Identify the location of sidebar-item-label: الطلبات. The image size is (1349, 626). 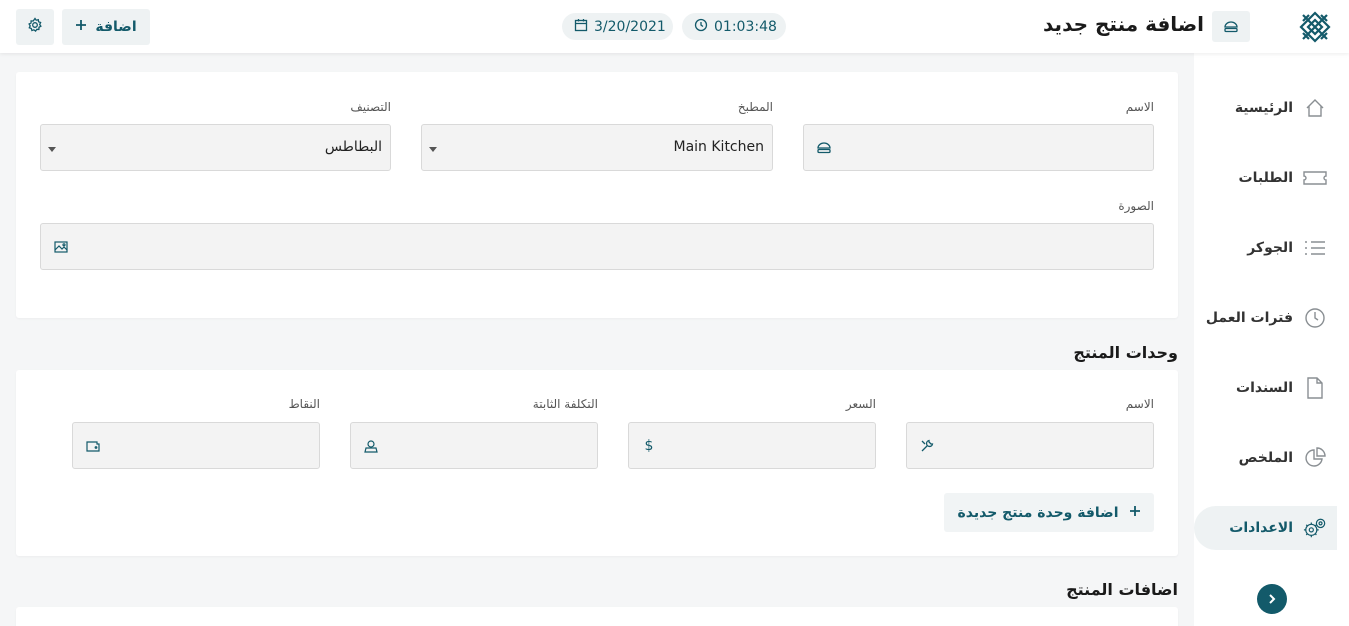
(1265, 178).